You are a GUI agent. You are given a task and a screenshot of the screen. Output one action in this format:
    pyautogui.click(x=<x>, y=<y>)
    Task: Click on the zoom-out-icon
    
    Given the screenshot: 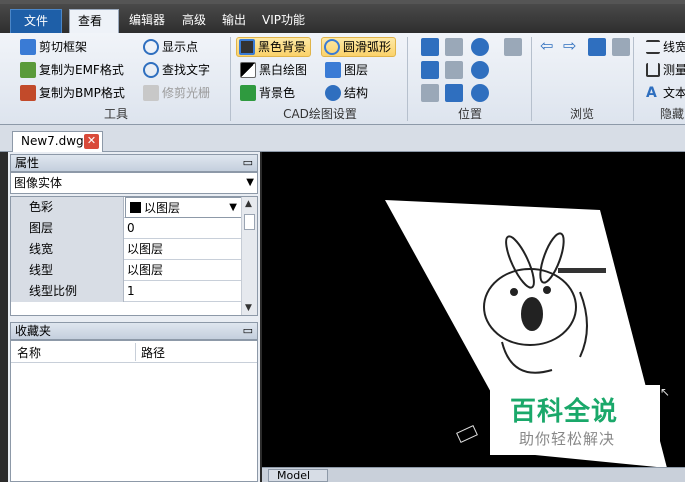 What is the action you would take?
    pyautogui.click(x=480, y=70)
    